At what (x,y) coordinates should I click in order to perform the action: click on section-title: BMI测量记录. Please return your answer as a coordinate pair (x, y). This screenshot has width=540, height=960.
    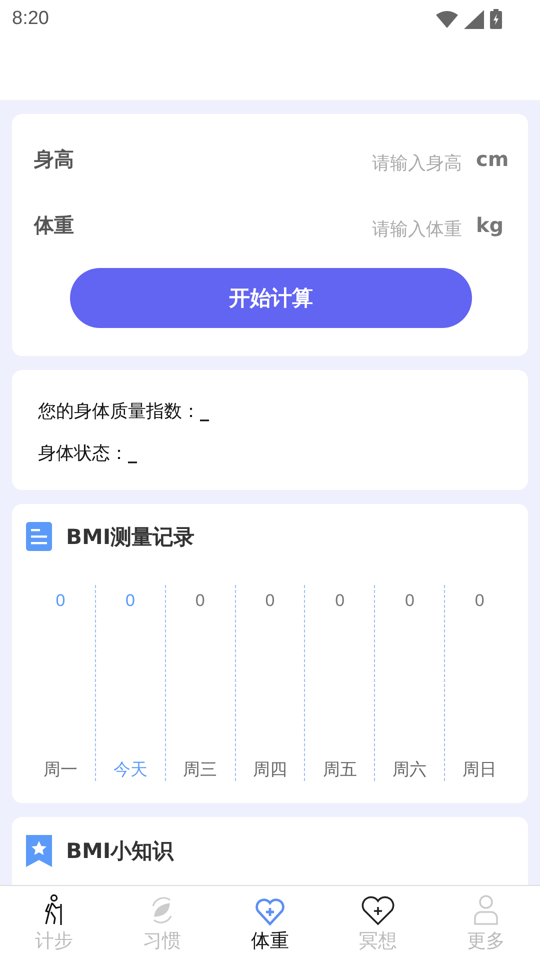
    Looking at the image, I should click on (130, 537).